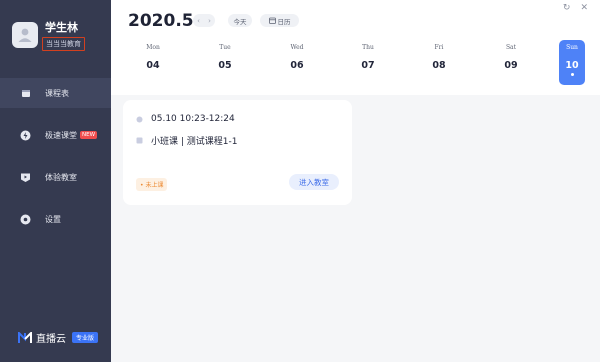  What do you see at coordinates (51, 339) in the screenshot?
I see `brand-name: 直播云` at bounding box center [51, 339].